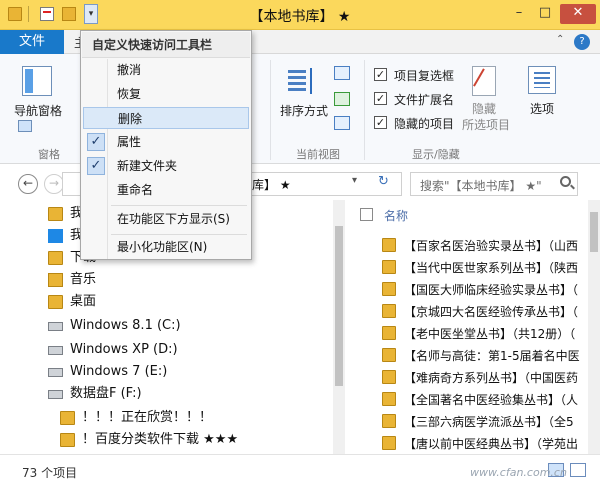 The image size is (600, 486). What do you see at coordinates (473, 355) in the screenshot?
I see `list-item: 【名师与高徒：第1-5届着名中医` at bounding box center [473, 355].